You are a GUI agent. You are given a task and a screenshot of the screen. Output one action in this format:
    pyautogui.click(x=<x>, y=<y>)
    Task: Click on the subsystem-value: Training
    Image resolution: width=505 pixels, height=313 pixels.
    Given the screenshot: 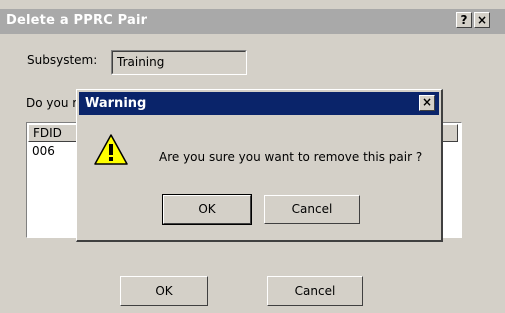 What is the action you would take?
    pyautogui.click(x=179, y=62)
    